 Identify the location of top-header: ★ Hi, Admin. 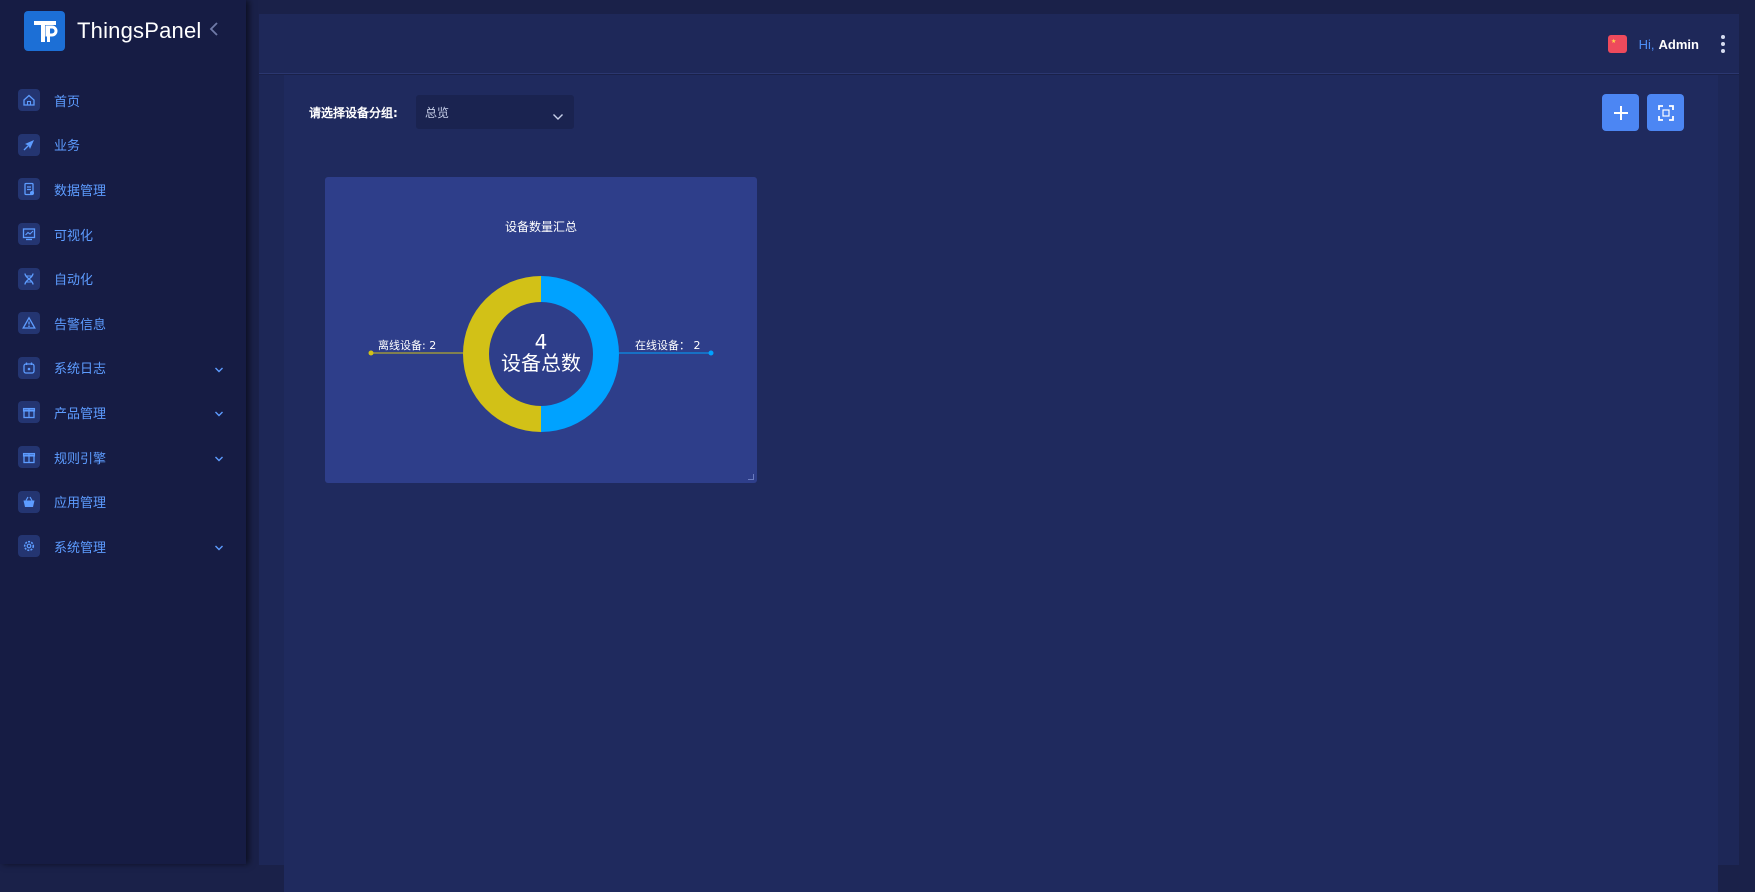
(999, 44).